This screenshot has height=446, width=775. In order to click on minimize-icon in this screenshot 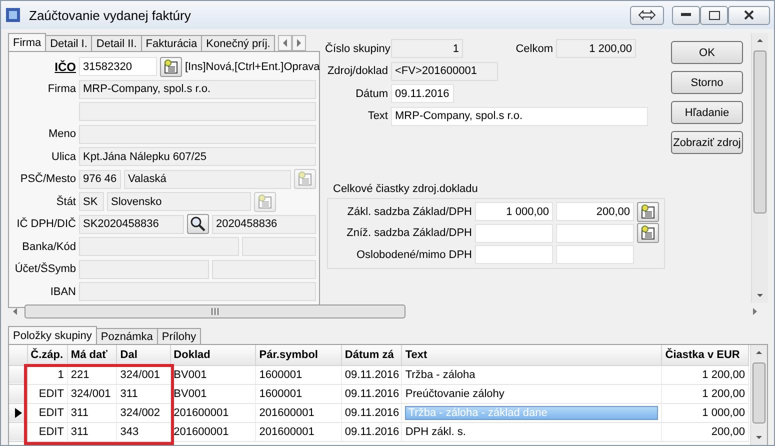, I will do `click(686, 15)`.